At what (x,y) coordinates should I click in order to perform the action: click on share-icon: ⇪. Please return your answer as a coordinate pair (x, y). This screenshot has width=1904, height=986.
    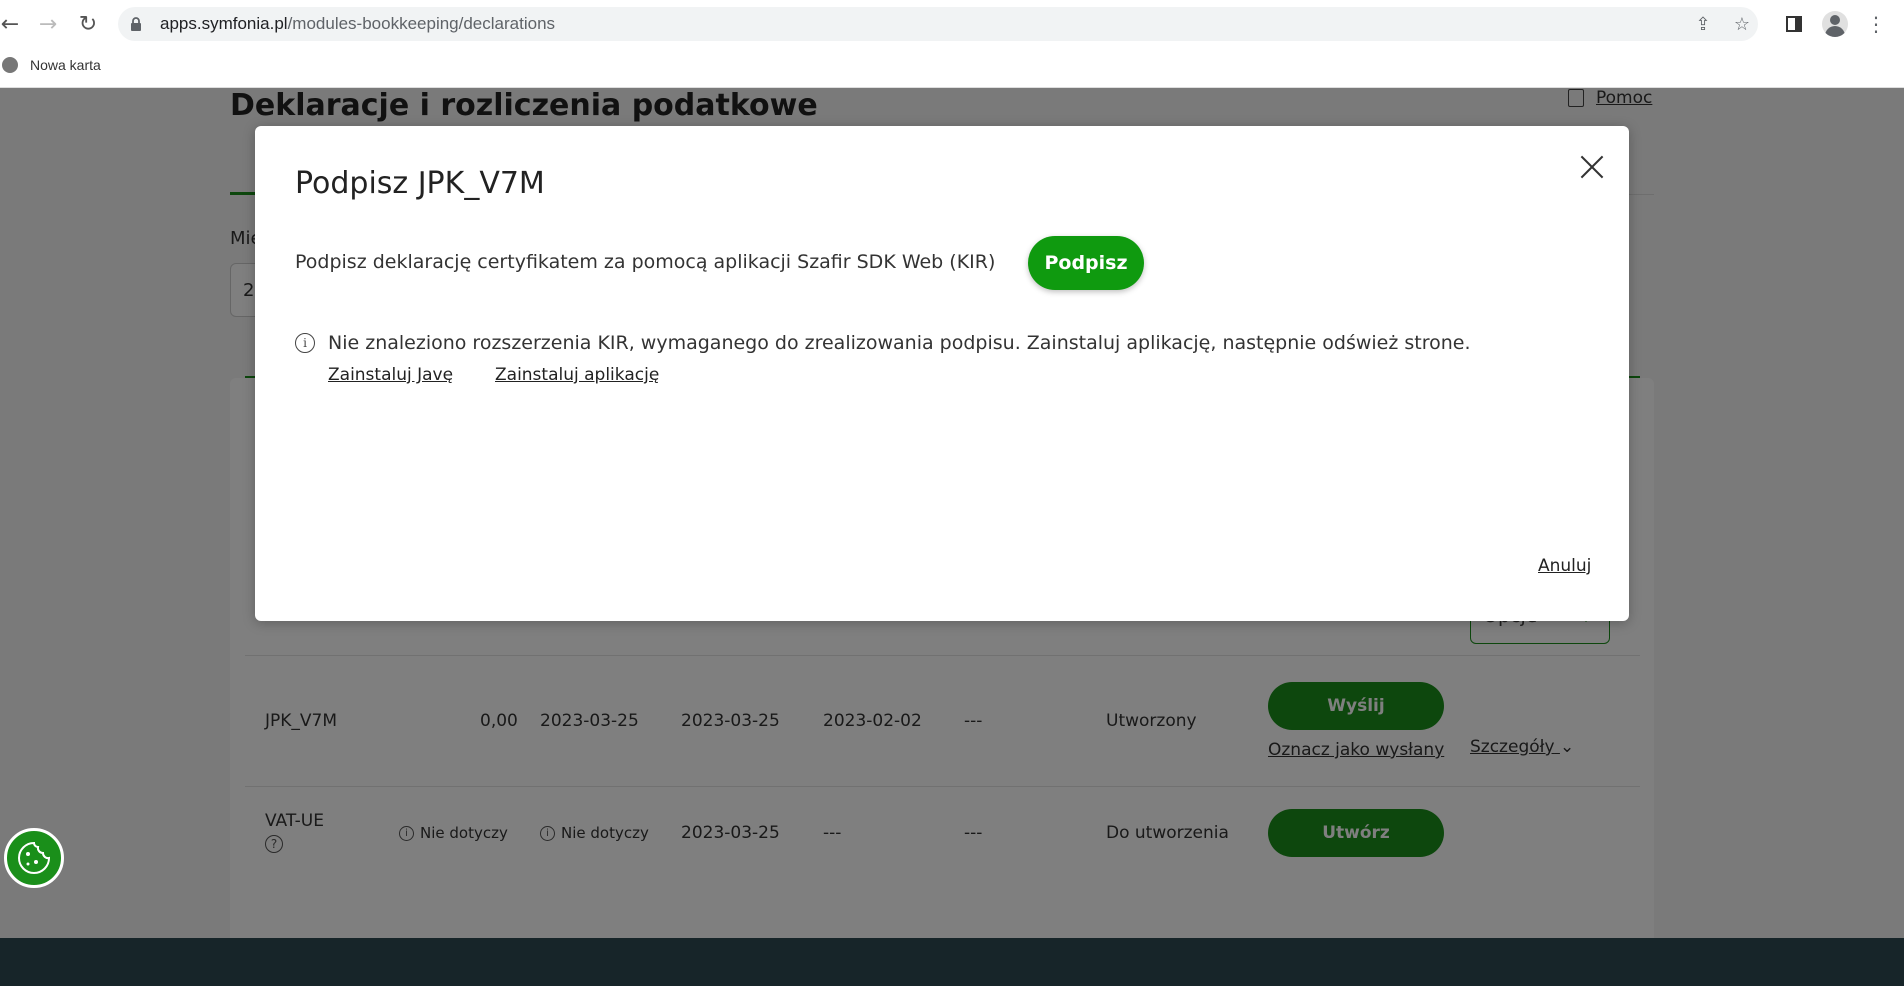
    Looking at the image, I should click on (1703, 24).